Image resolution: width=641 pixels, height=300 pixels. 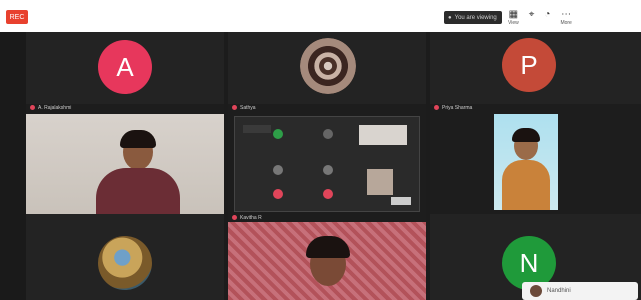 I want to click on self-view-label: Nandhini, so click(x=559, y=291).